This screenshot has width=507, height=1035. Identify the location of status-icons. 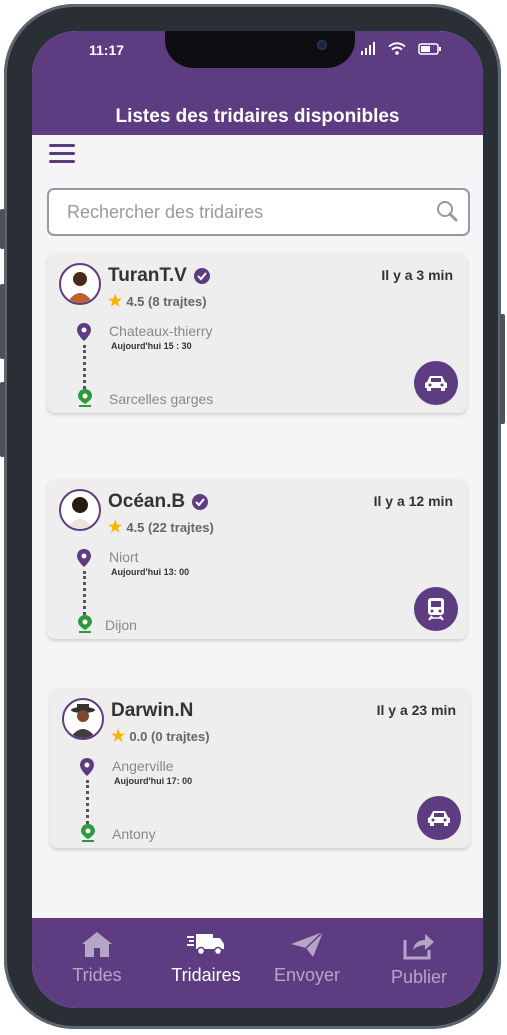
(401, 48).